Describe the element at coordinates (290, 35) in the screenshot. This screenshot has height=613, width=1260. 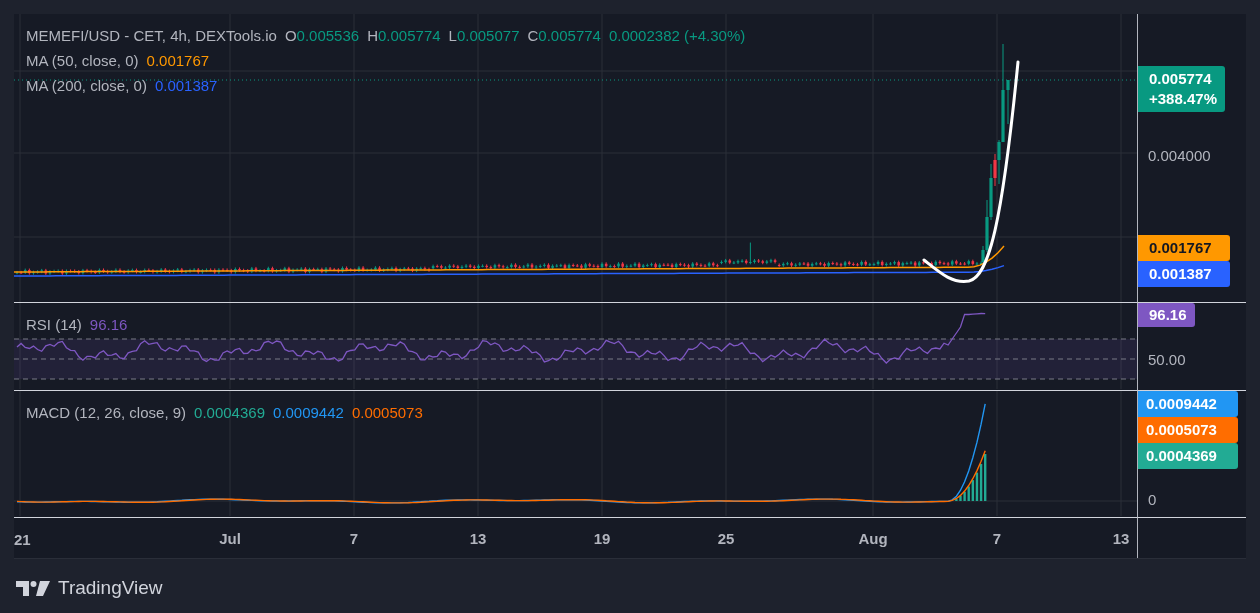
I see `ohlc-key: O` at that location.